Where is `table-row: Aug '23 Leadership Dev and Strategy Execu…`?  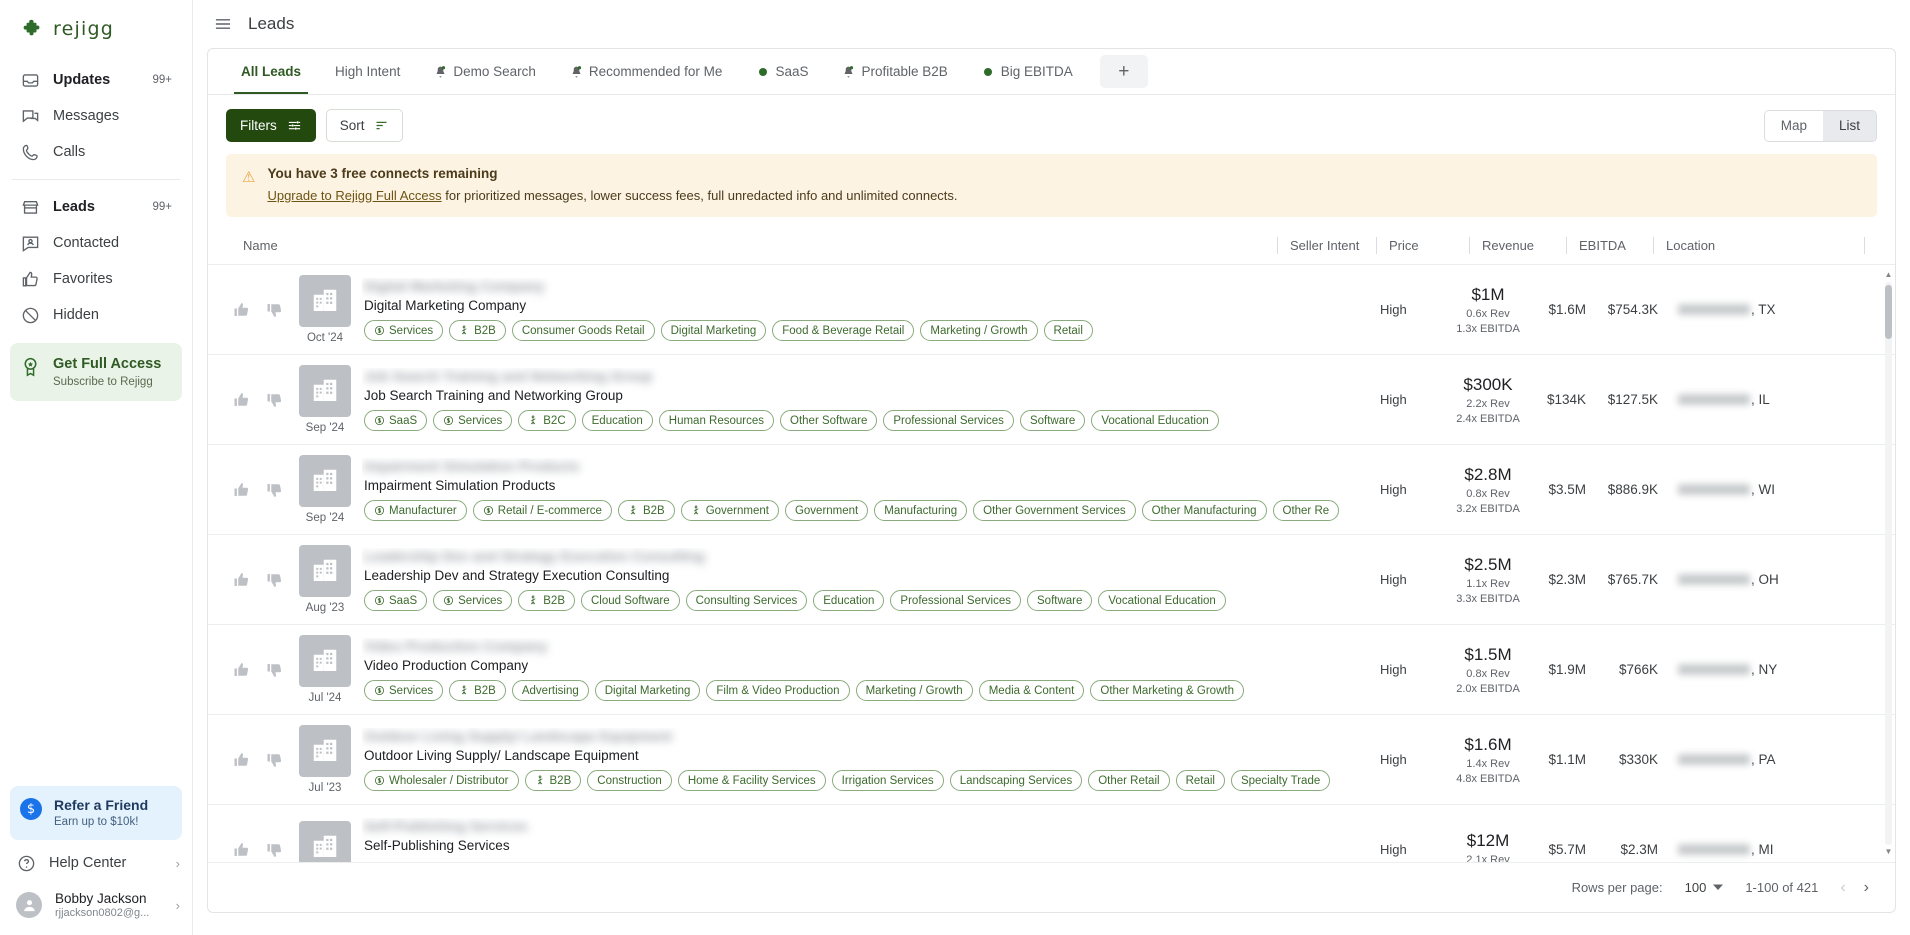
table-row: Aug '23 Leadership Dev and Strategy Execu… is located at coordinates (1051, 580).